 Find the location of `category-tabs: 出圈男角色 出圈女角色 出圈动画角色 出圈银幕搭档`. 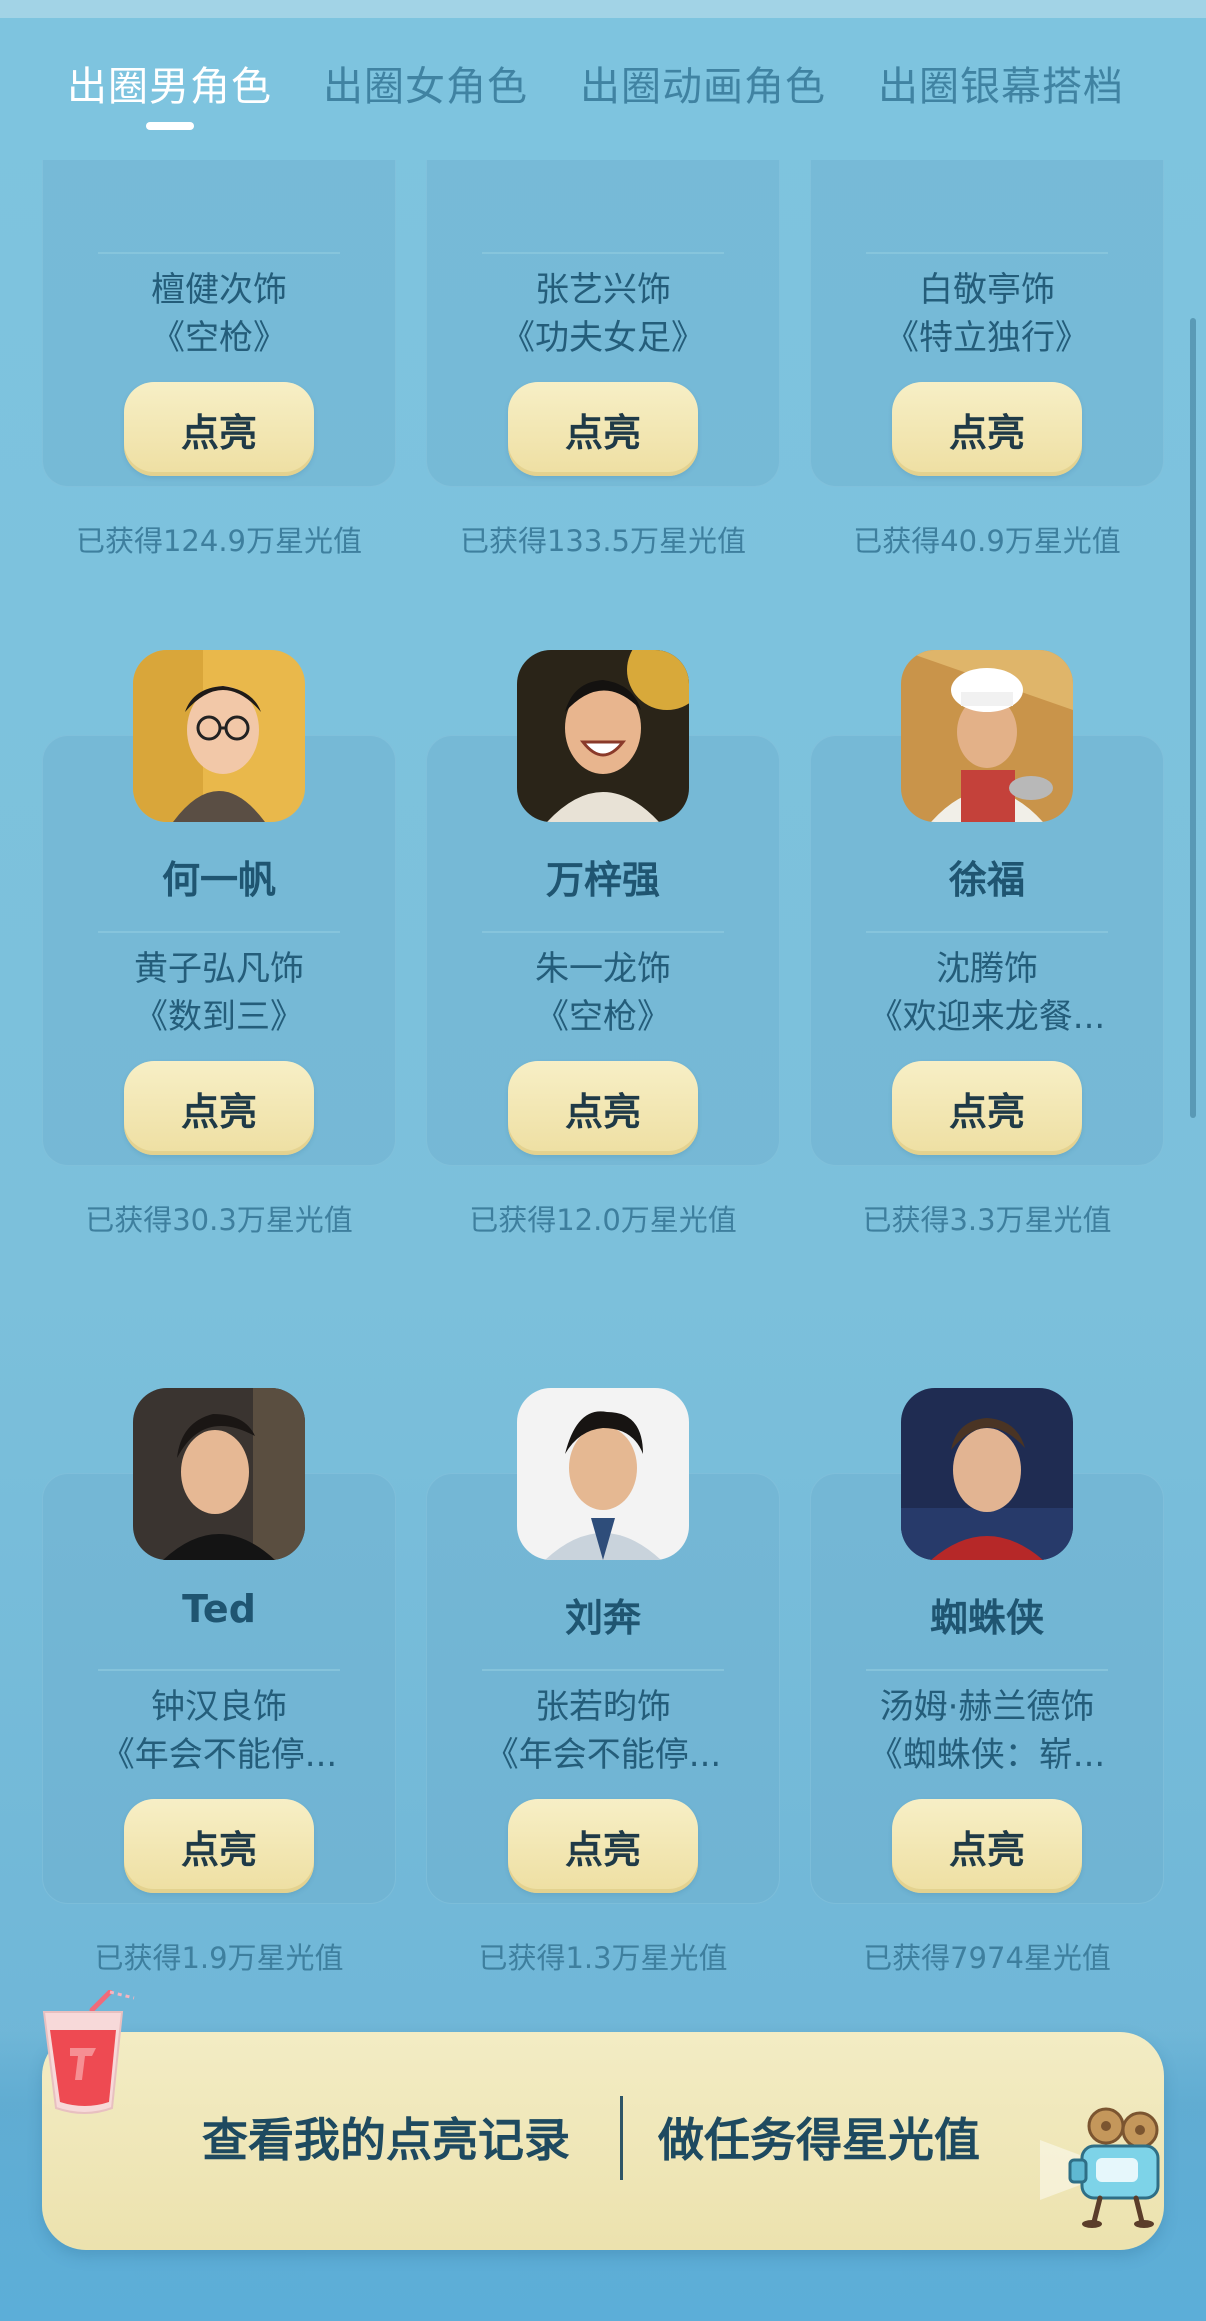

category-tabs: 出圈男角色 出圈女角色 出圈动画角色 出圈银幕搭档 is located at coordinates (603, 89).